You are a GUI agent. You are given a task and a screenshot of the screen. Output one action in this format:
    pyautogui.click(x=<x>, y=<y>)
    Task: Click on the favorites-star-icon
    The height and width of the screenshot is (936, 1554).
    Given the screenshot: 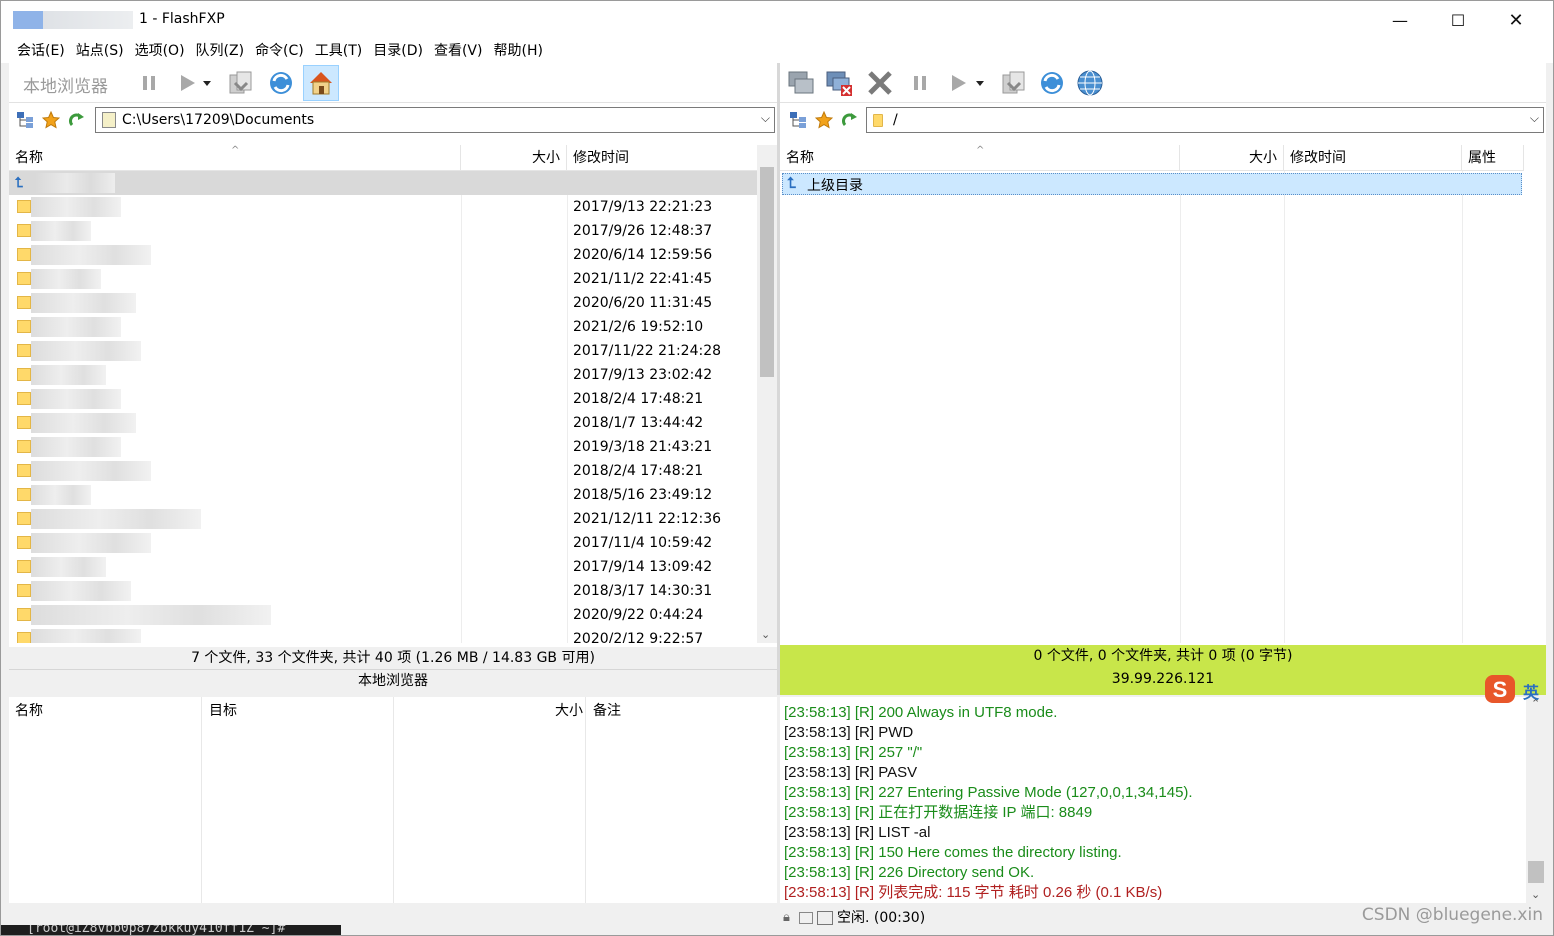 What is the action you would take?
    pyautogui.click(x=51, y=120)
    